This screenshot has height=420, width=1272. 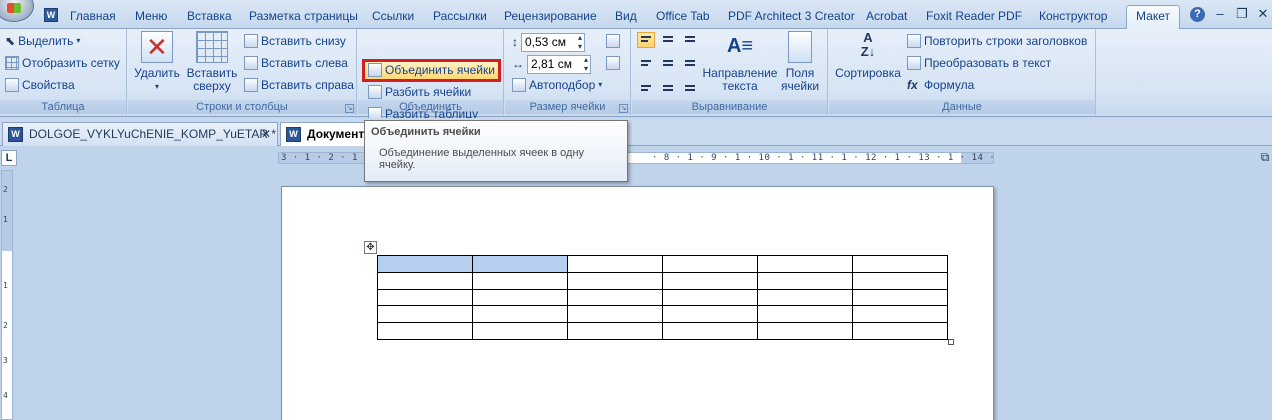 What do you see at coordinates (303, 17) in the screenshot?
I see `tab-page-layout: Разметка страницы` at bounding box center [303, 17].